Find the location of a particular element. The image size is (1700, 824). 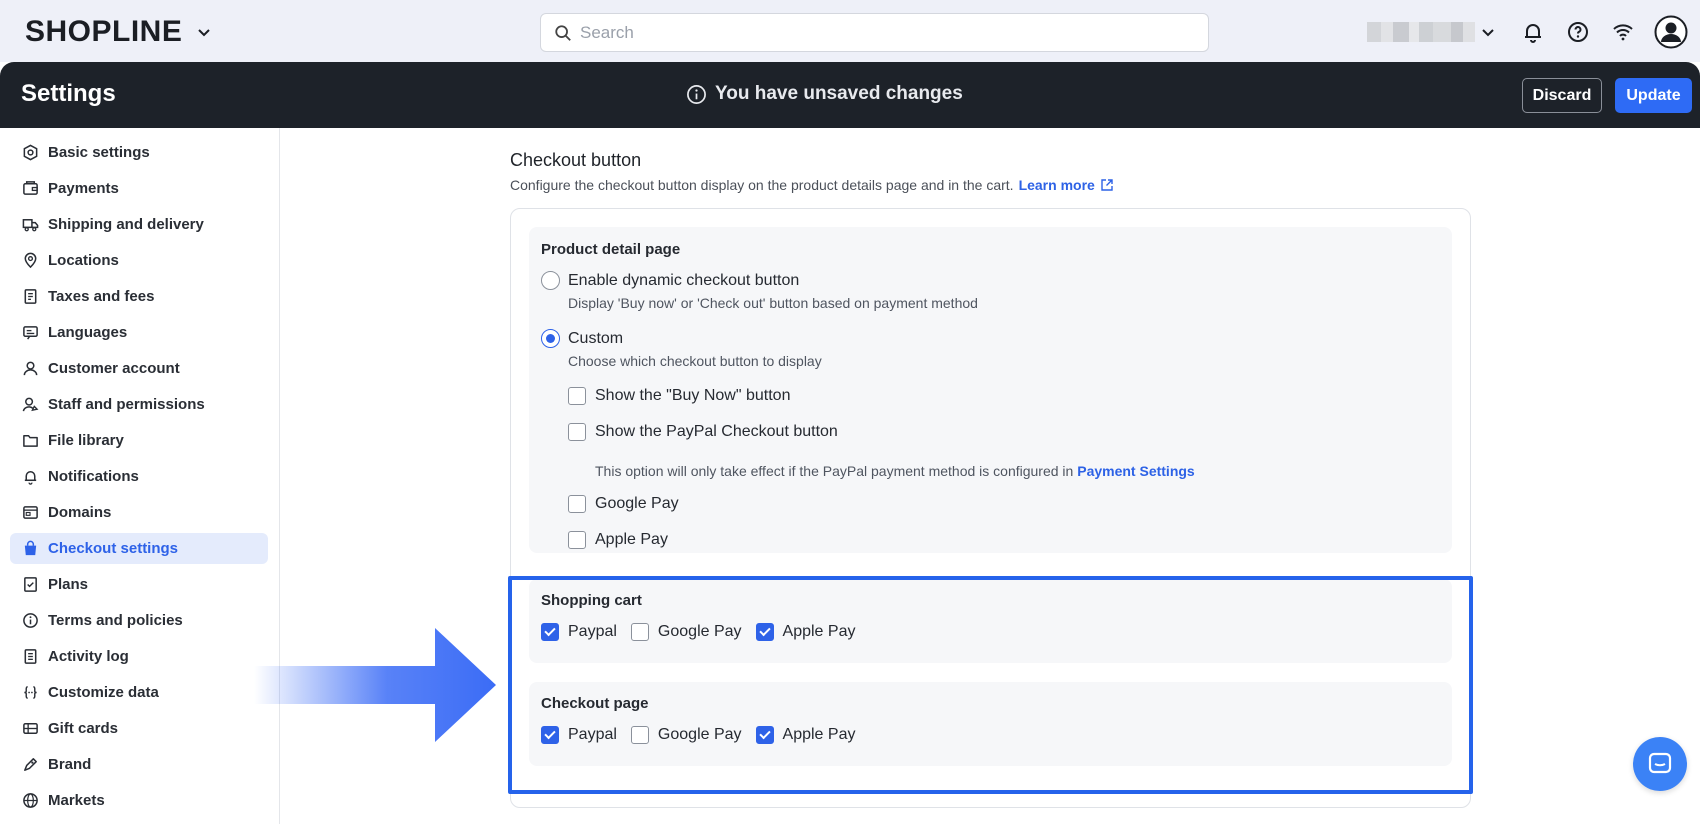

sidebar-item-label: Locations is located at coordinates (83, 260).